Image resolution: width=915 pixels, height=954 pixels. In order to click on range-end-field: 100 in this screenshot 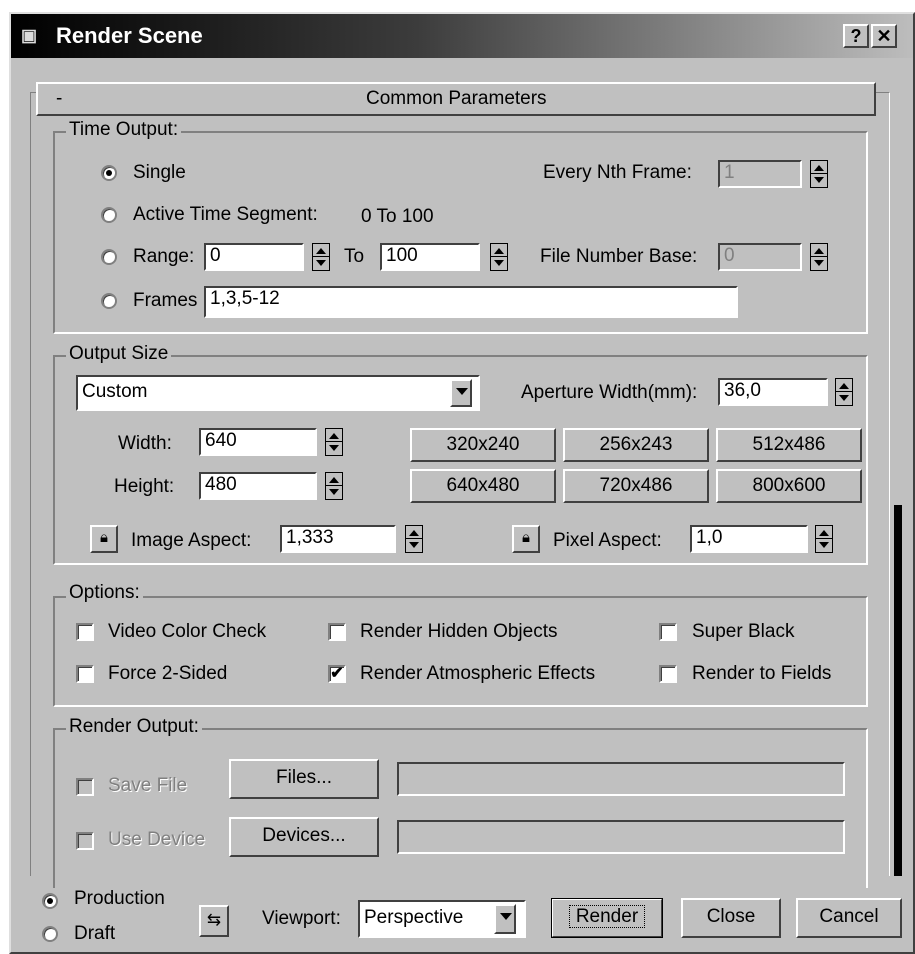, I will do `click(430, 257)`.